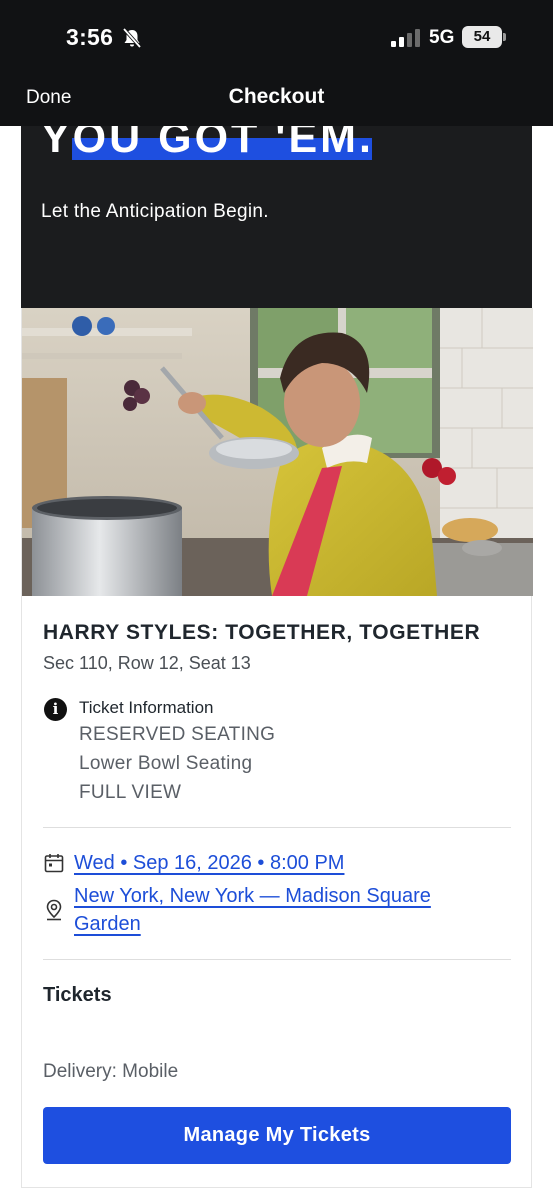  Describe the element at coordinates (111, 1071) in the screenshot. I see `delivery-method: Delivery: Mobile` at that location.